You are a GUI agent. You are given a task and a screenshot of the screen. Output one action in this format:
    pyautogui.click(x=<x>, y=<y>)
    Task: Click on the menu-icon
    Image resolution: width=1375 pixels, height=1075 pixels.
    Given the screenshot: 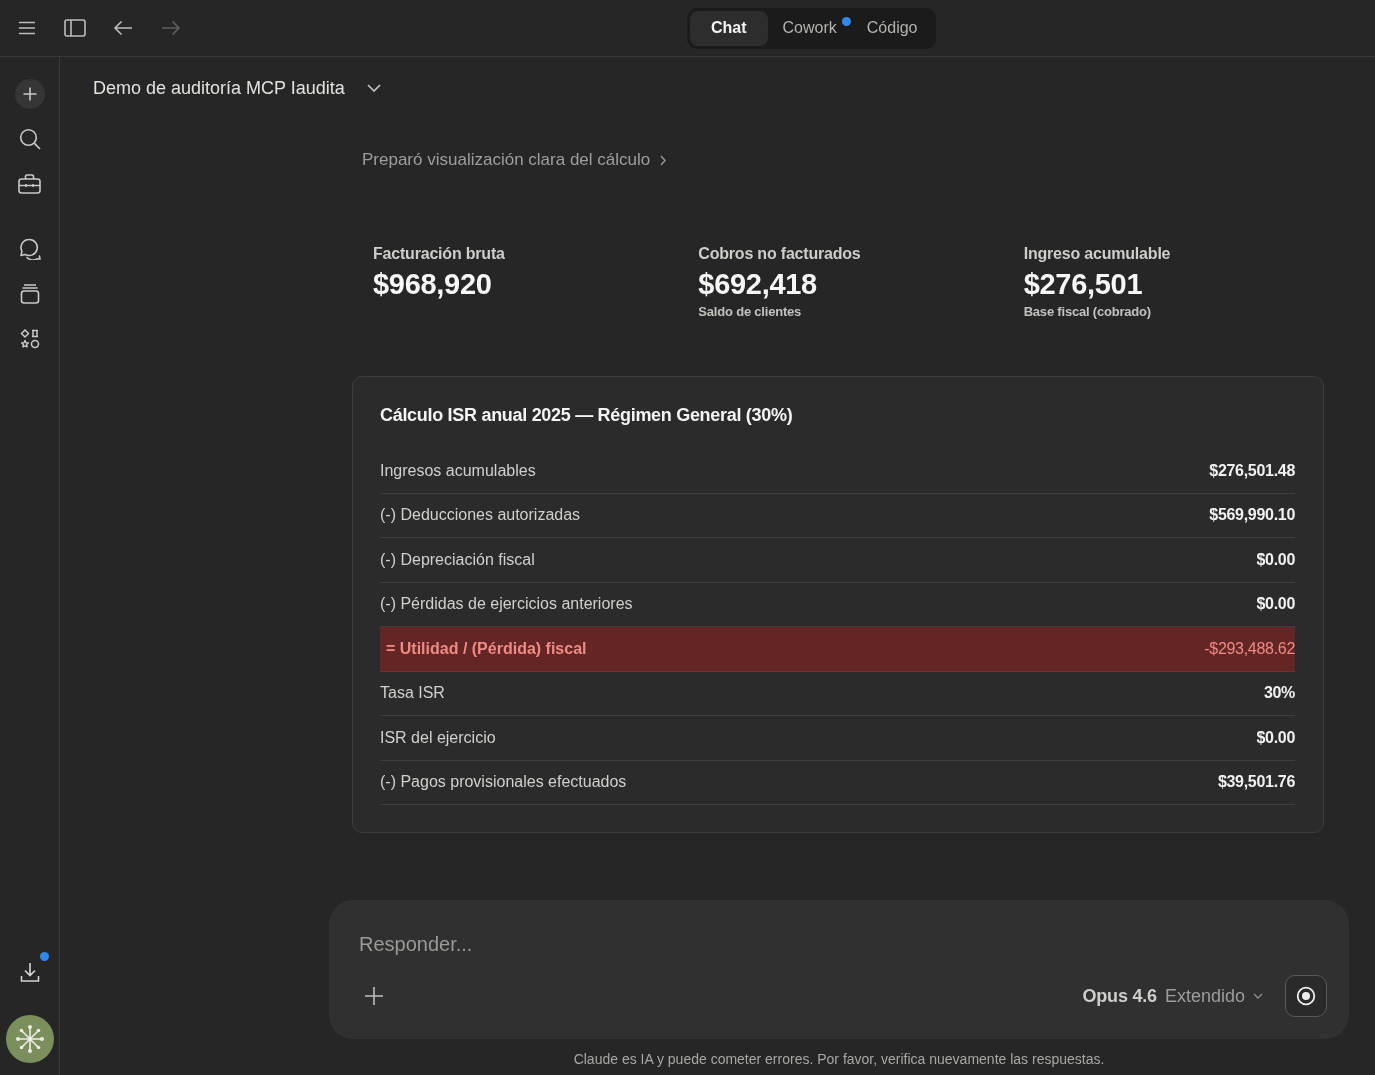 What is the action you would take?
    pyautogui.click(x=27, y=28)
    